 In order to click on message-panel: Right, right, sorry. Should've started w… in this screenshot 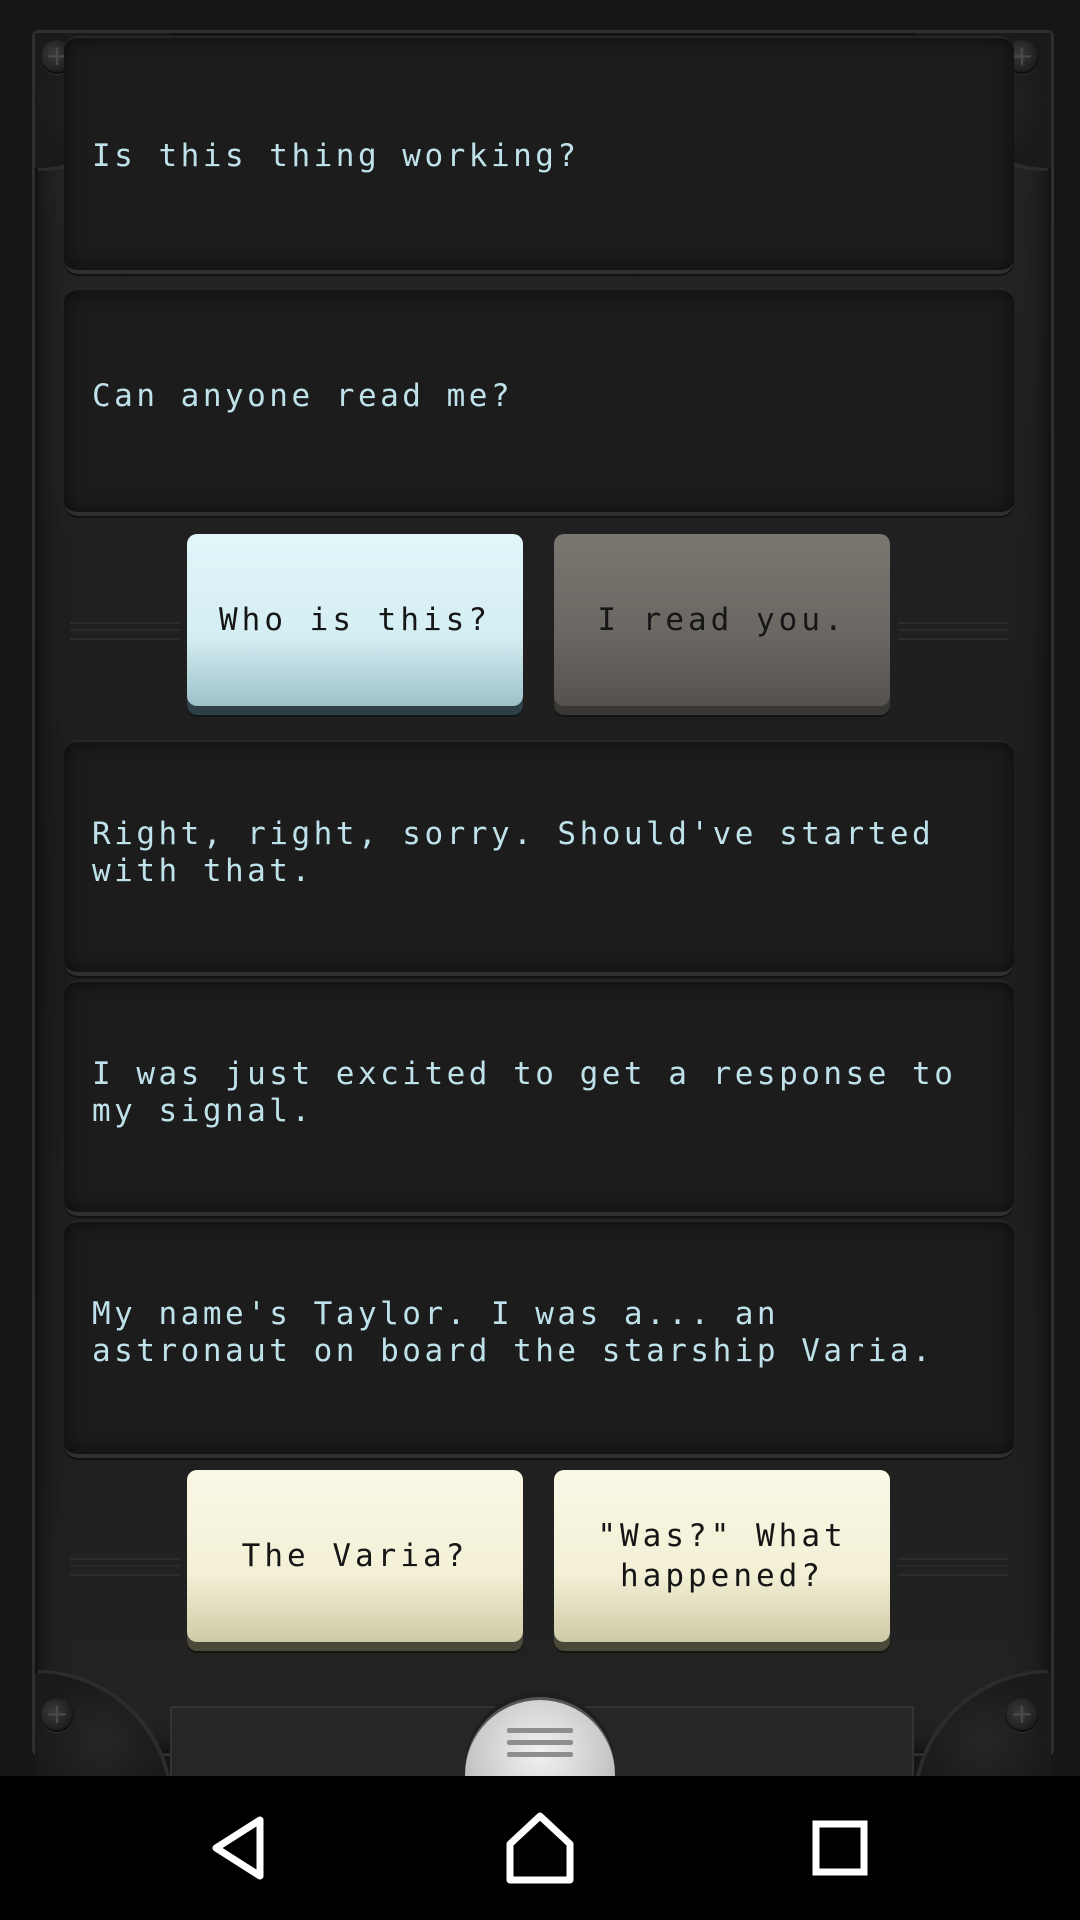, I will do `click(539, 858)`.